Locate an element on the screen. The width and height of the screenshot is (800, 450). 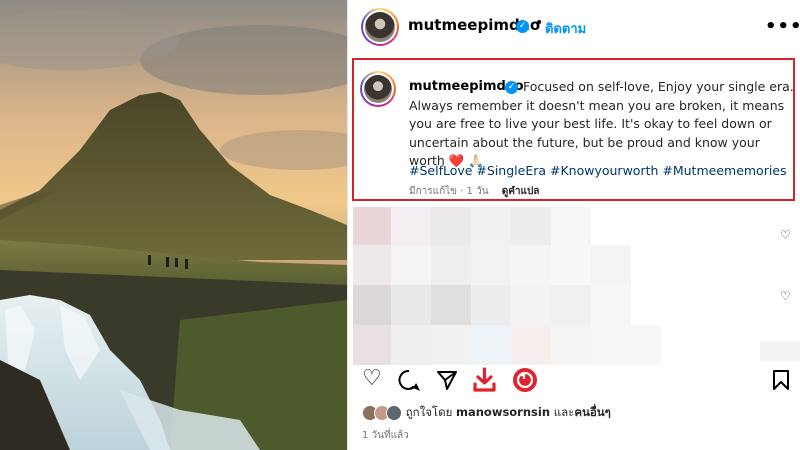
liked-by-label: ถูกใจโดย is located at coordinates (429, 412).